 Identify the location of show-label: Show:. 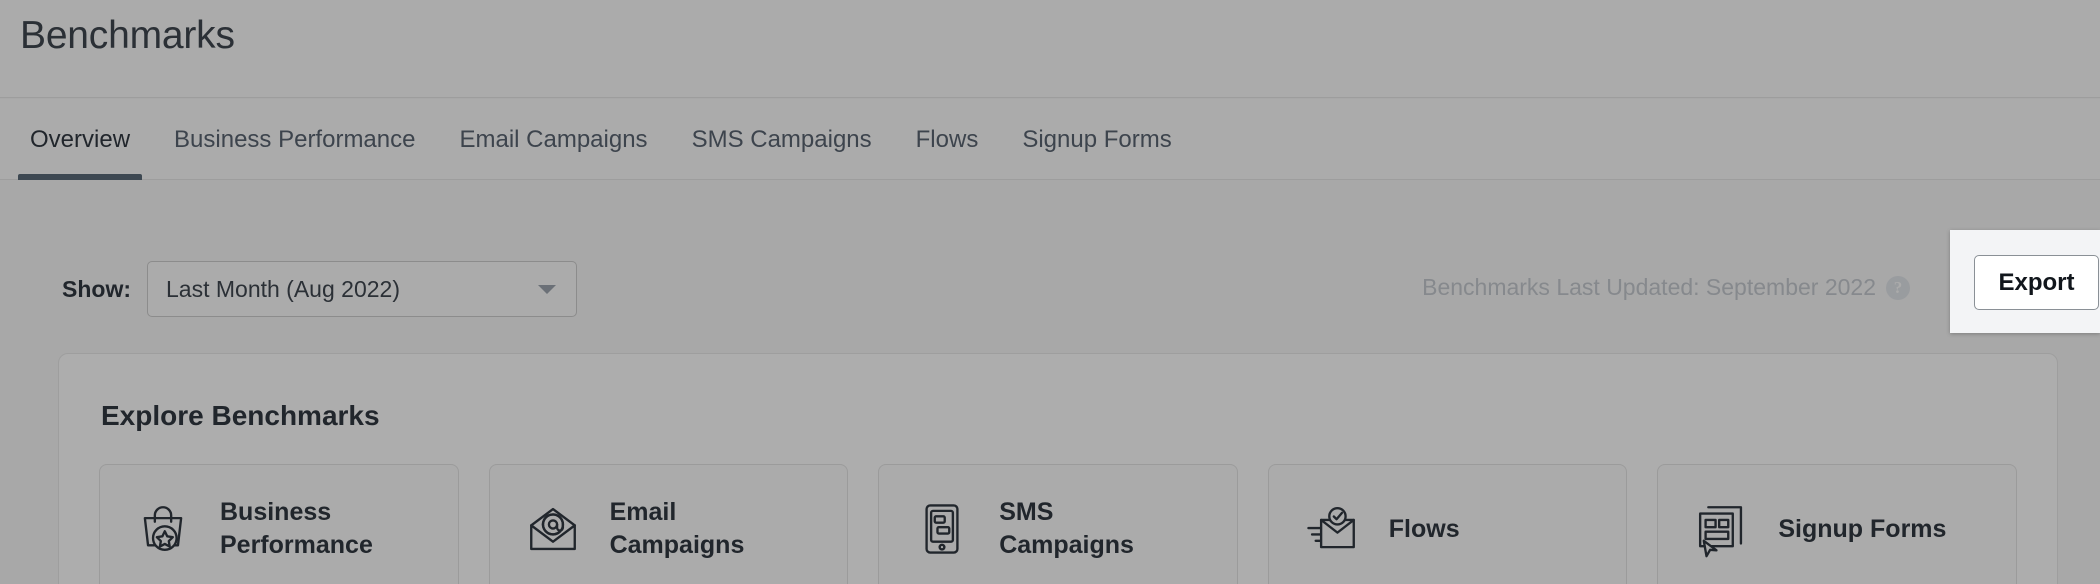
(96, 288).